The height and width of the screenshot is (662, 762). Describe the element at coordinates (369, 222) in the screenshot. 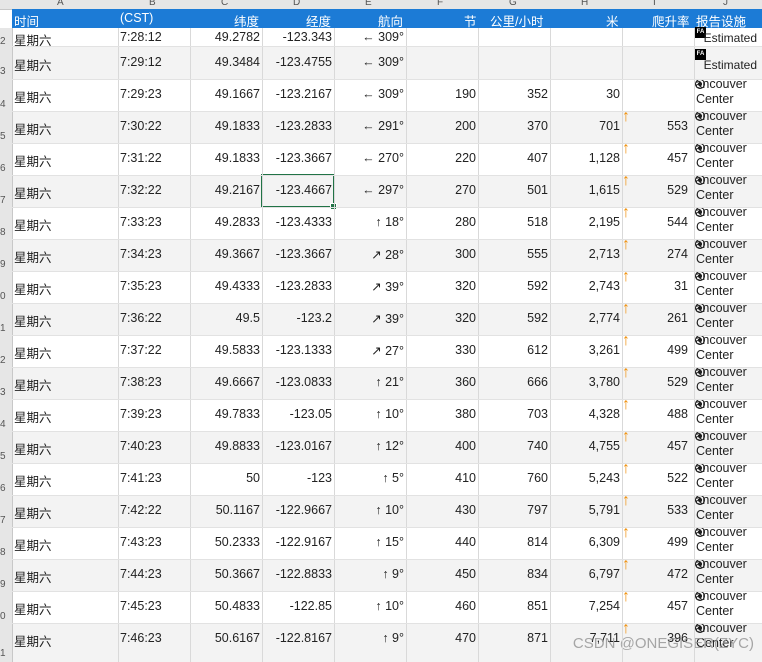

I see `cell-heading: ↑ 18°` at that location.